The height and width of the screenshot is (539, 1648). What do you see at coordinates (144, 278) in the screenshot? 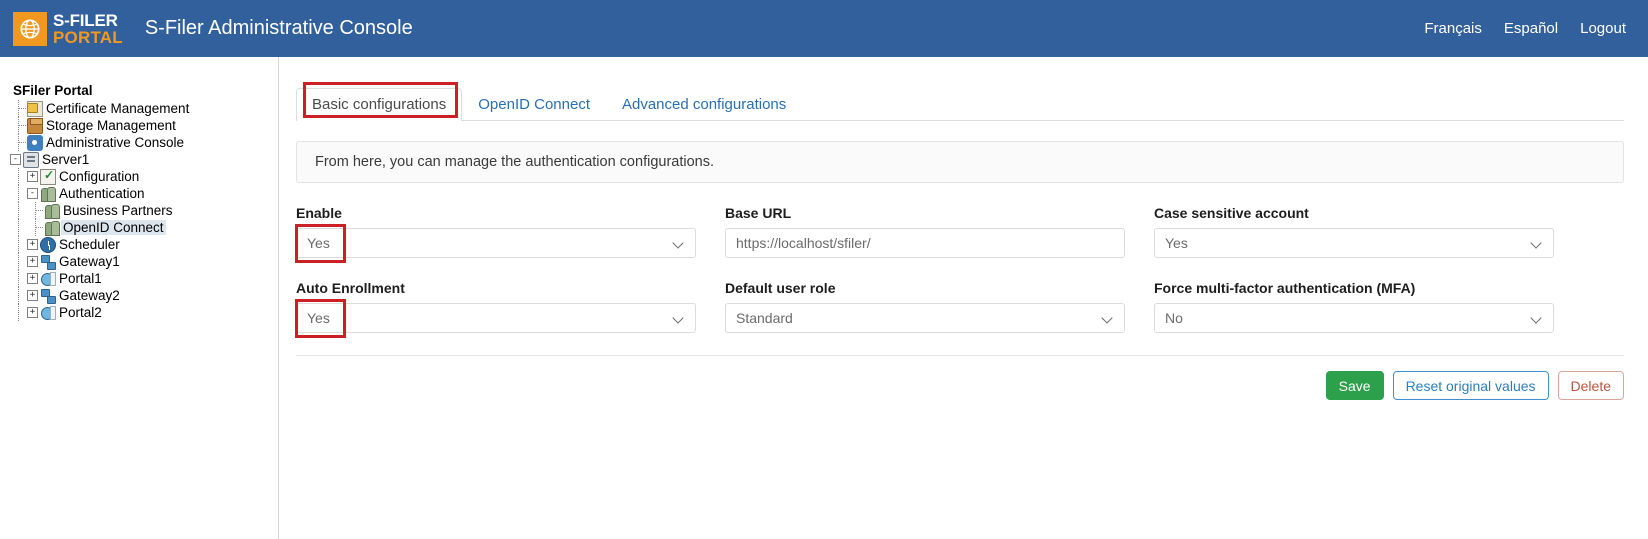
I see `tree-node-portal1: + Portal1` at bounding box center [144, 278].